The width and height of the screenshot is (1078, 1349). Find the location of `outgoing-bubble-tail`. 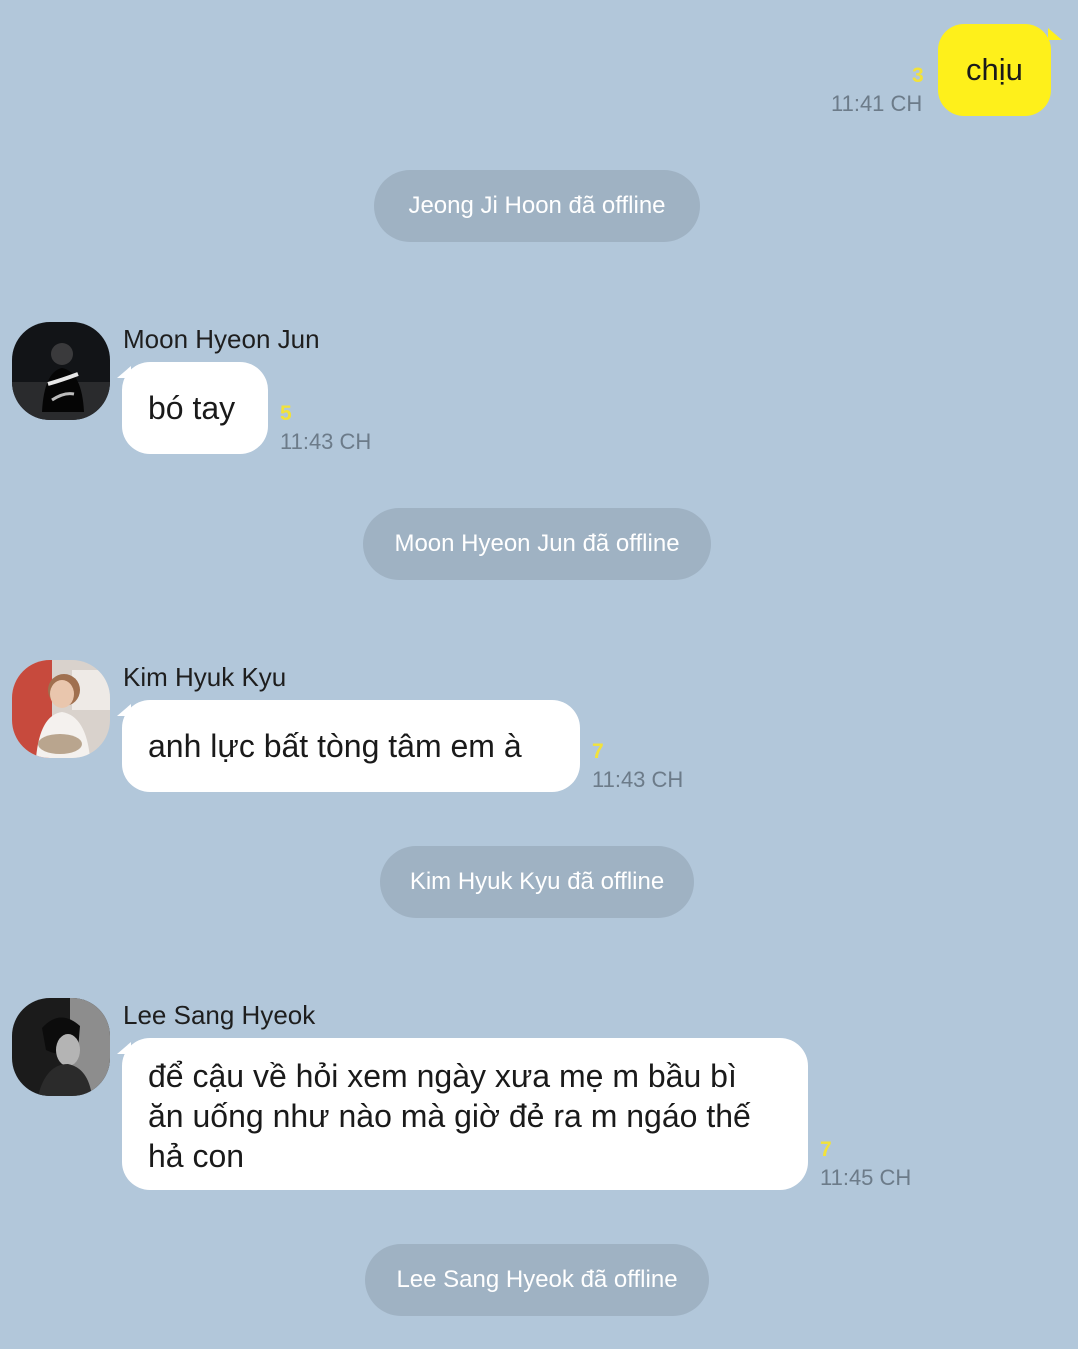

outgoing-bubble-tail is located at coordinates (1055, 34).